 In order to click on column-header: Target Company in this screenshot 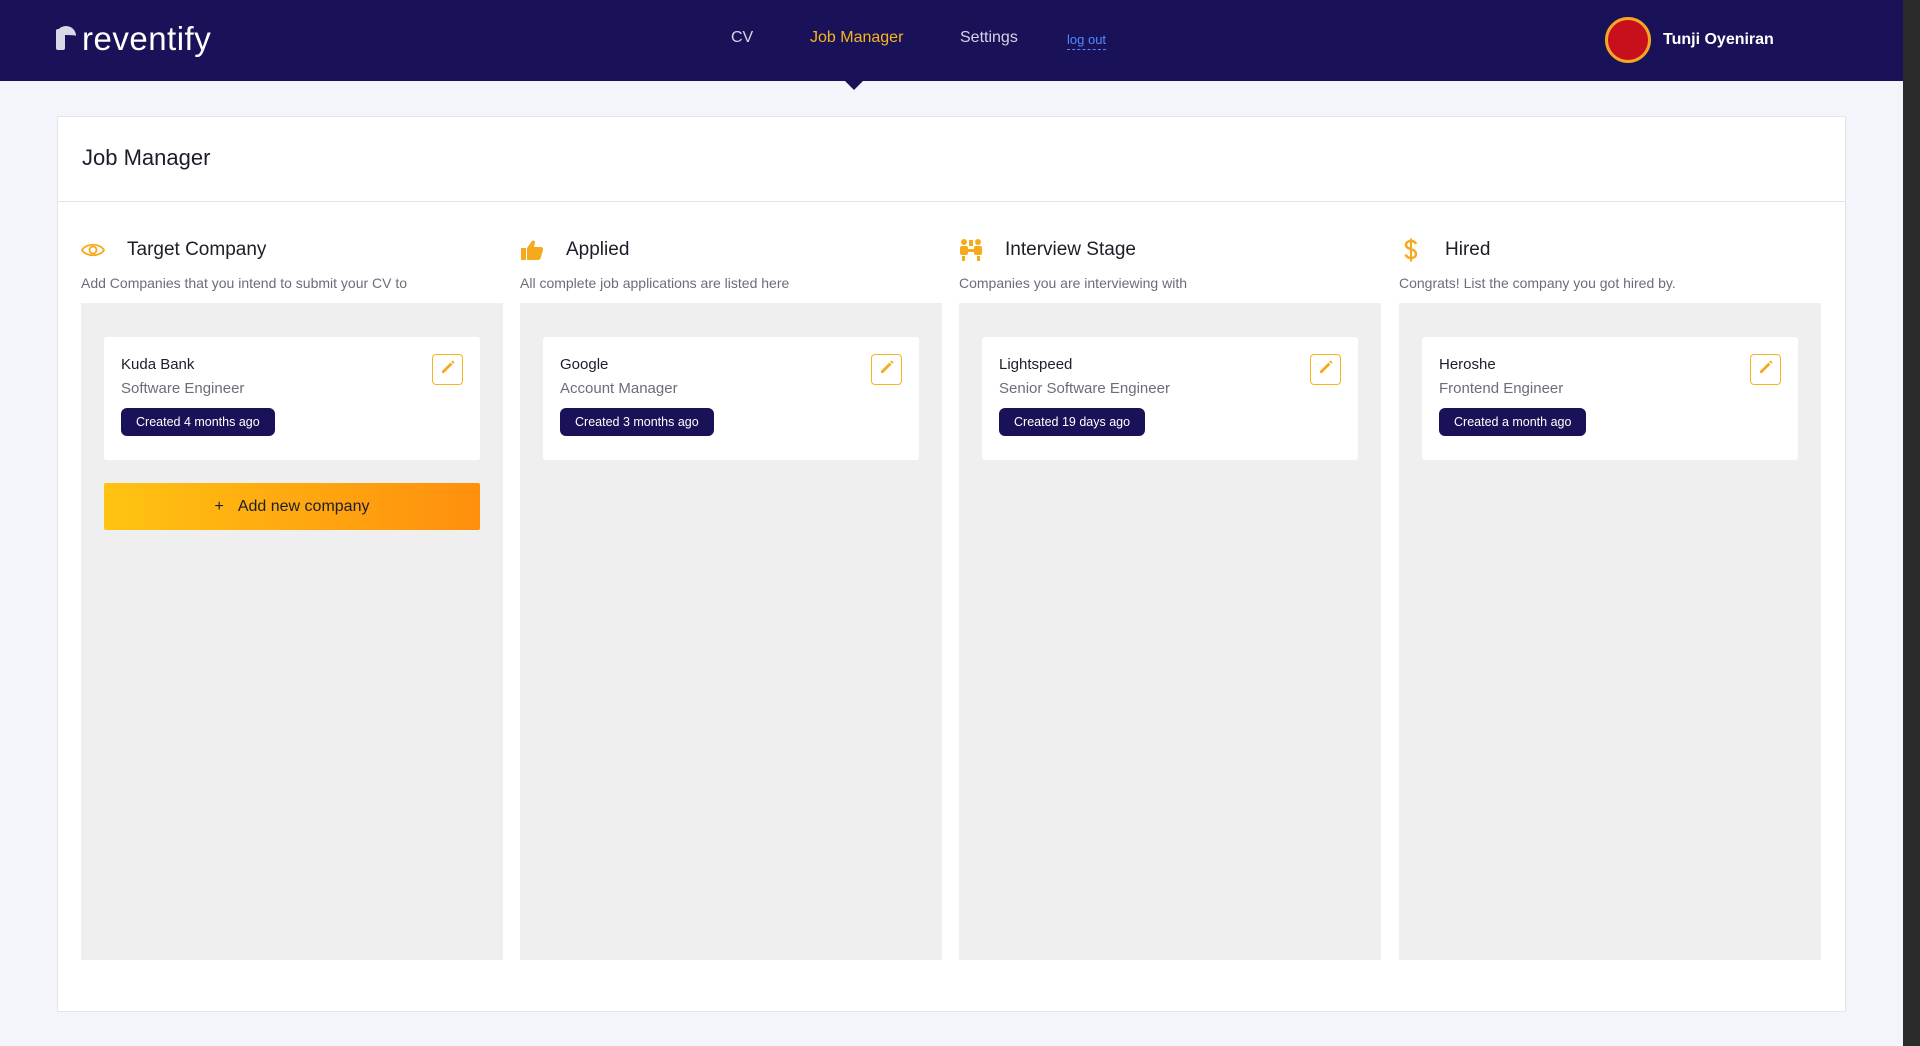, I will do `click(292, 250)`.